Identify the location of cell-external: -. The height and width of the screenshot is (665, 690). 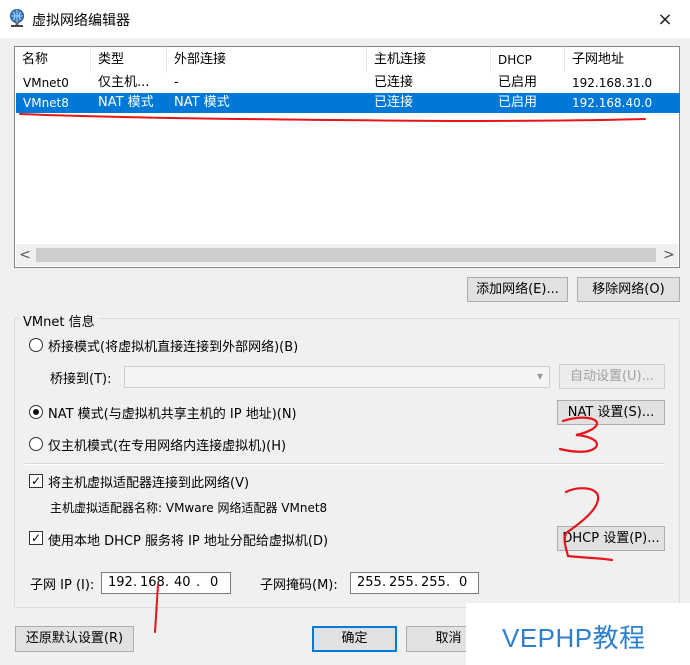
(176, 82).